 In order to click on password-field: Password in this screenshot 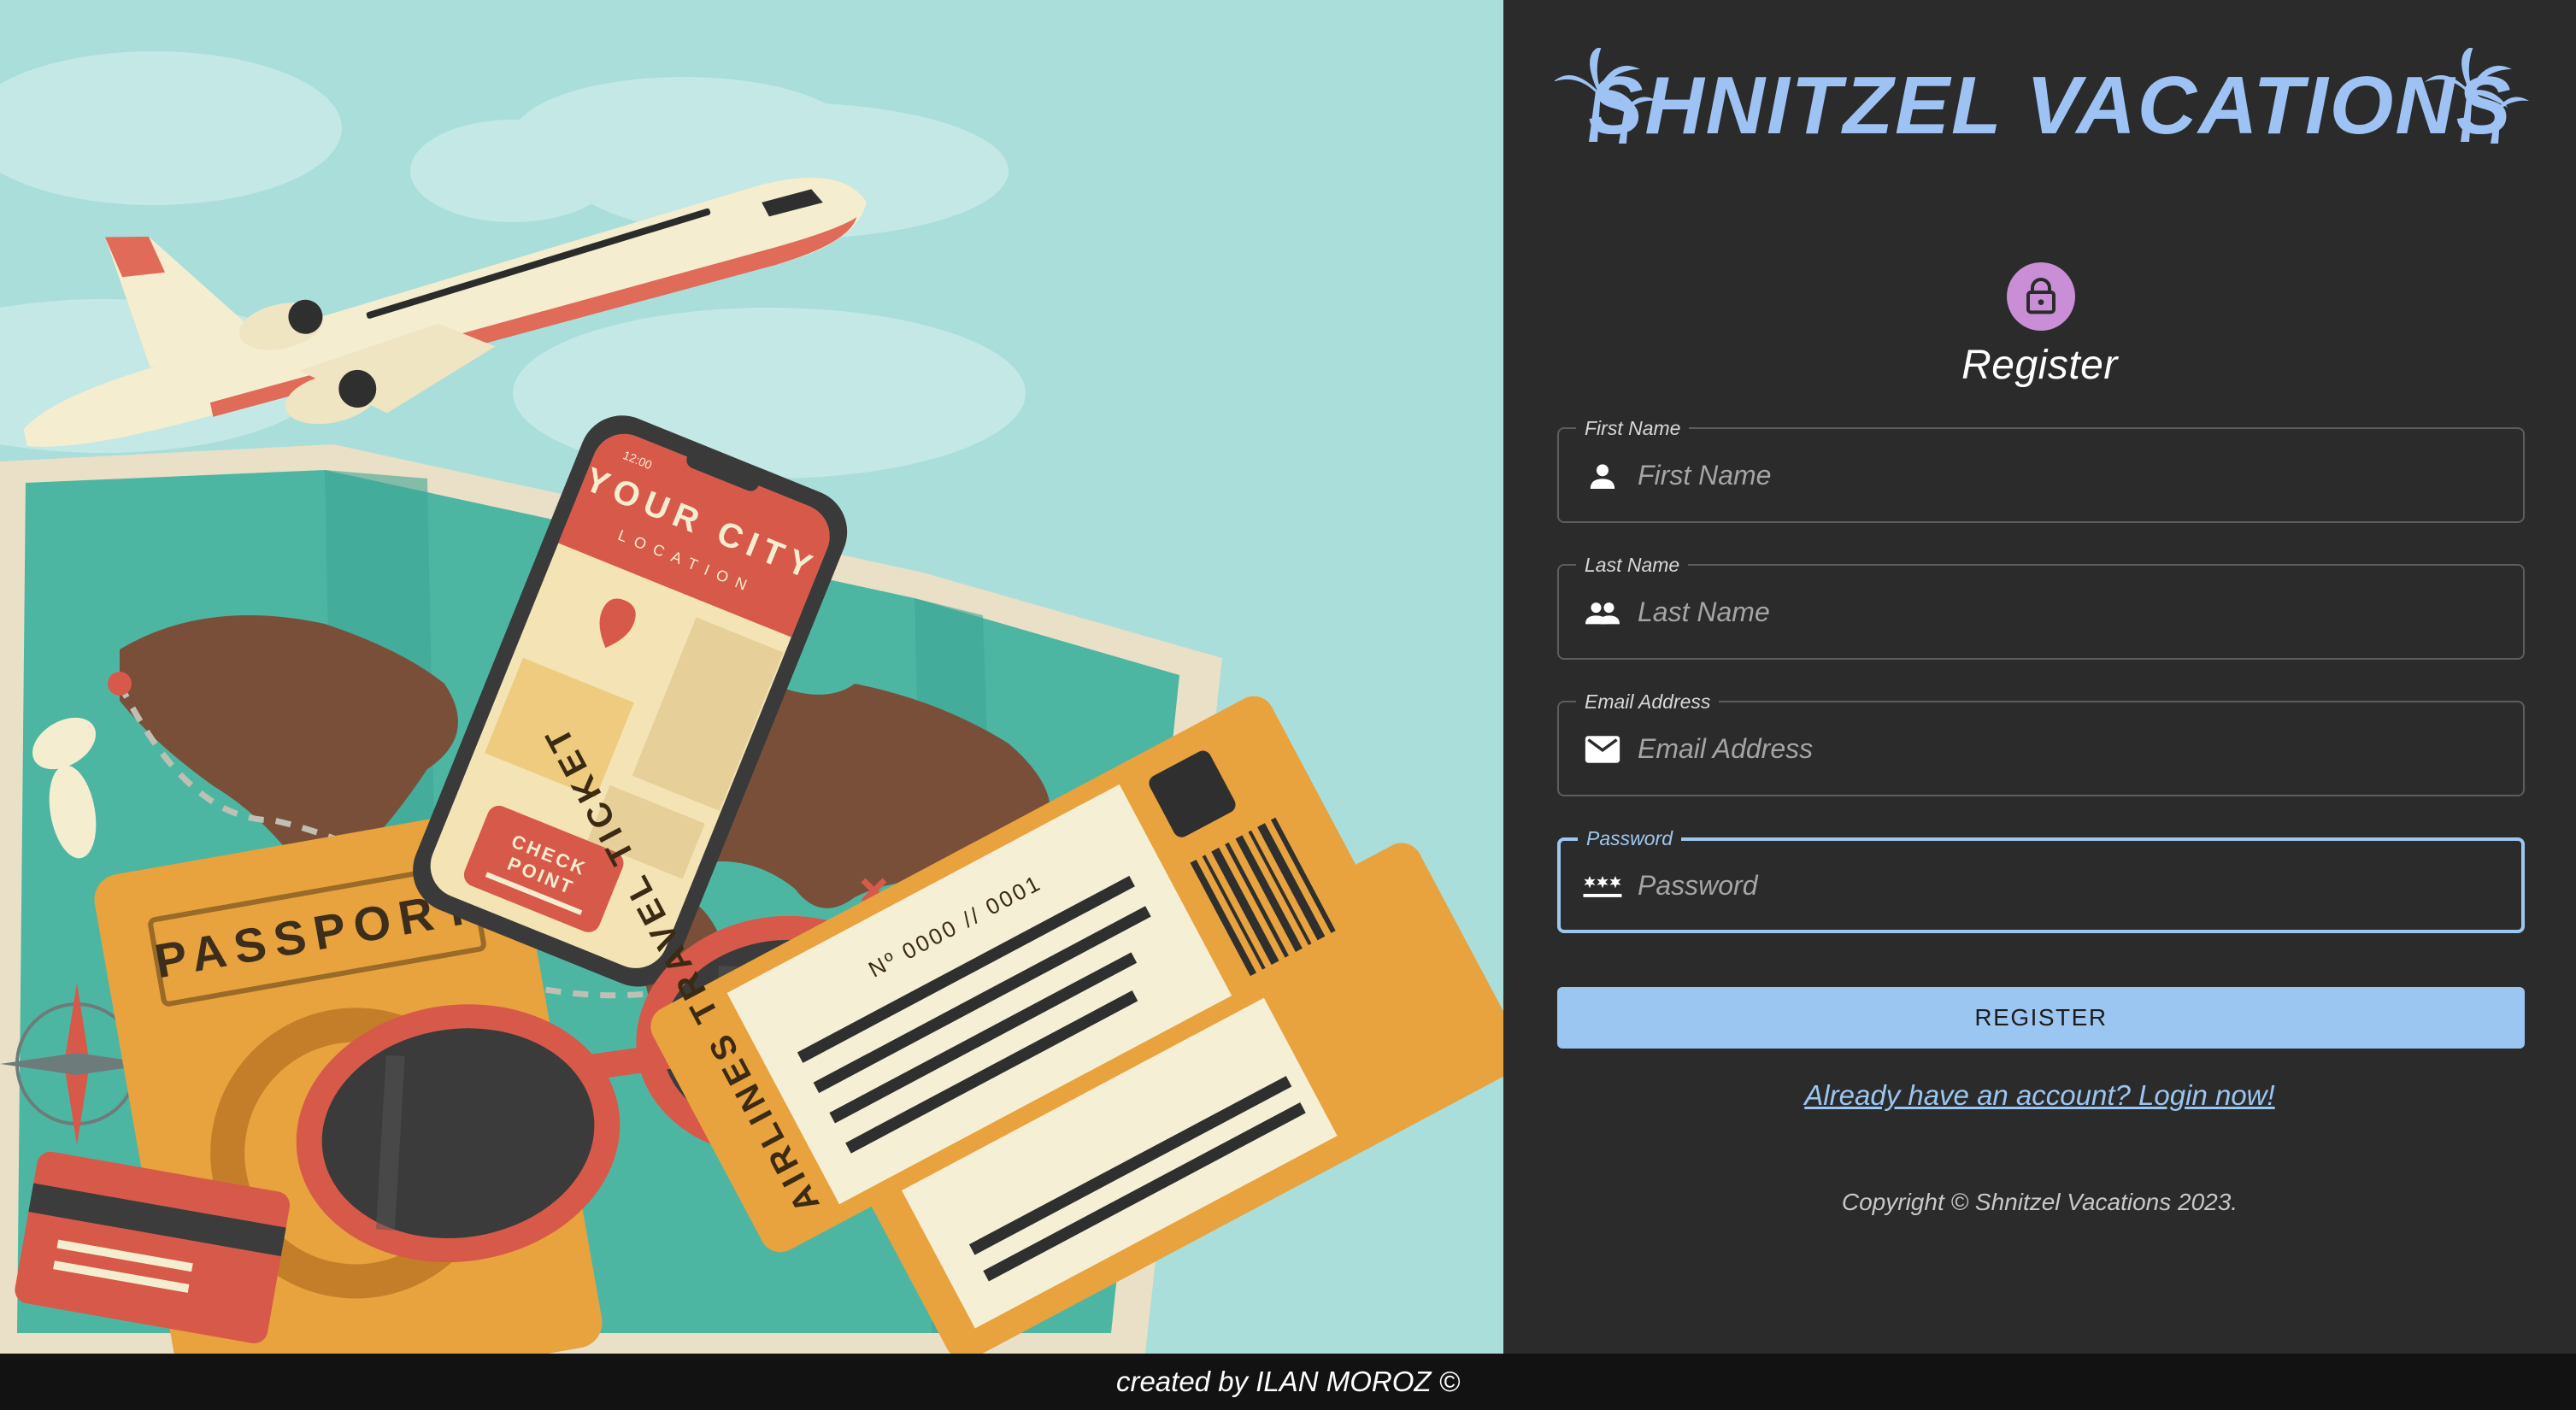, I will do `click(2041, 880)`.